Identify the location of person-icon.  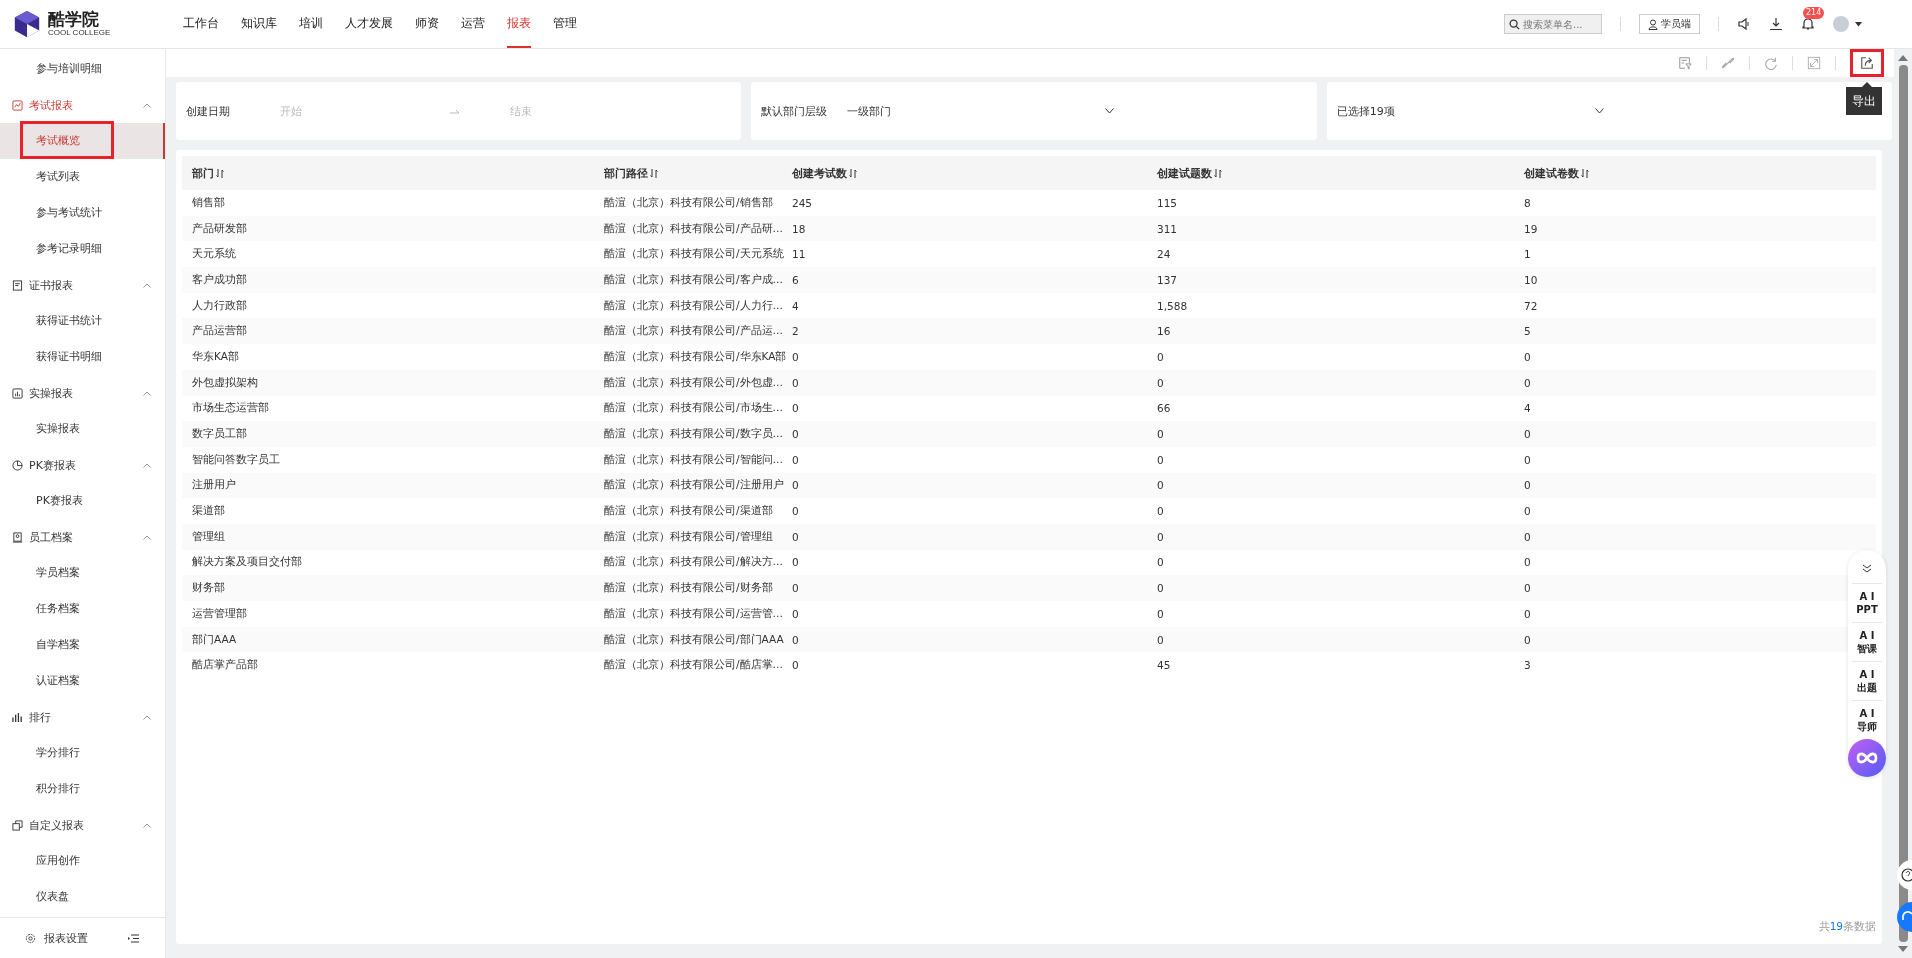
(1653, 24).